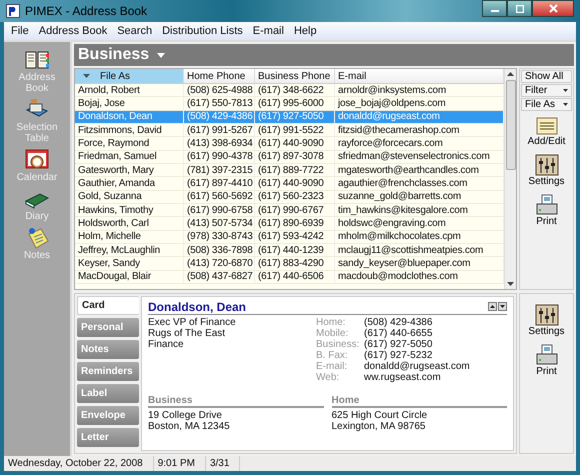  What do you see at coordinates (189, 426) in the screenshot?
I see `address-line: Boston, MA 12345` at bounding box center [189, 426].